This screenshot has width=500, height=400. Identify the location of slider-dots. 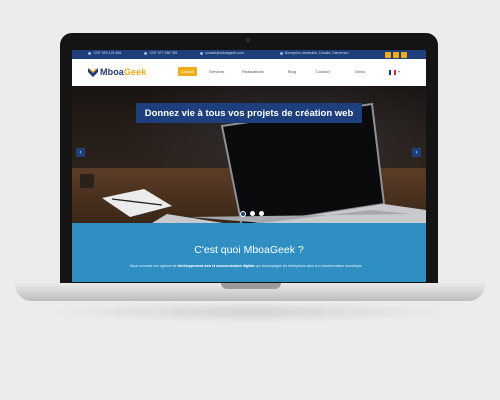
(252, 214).